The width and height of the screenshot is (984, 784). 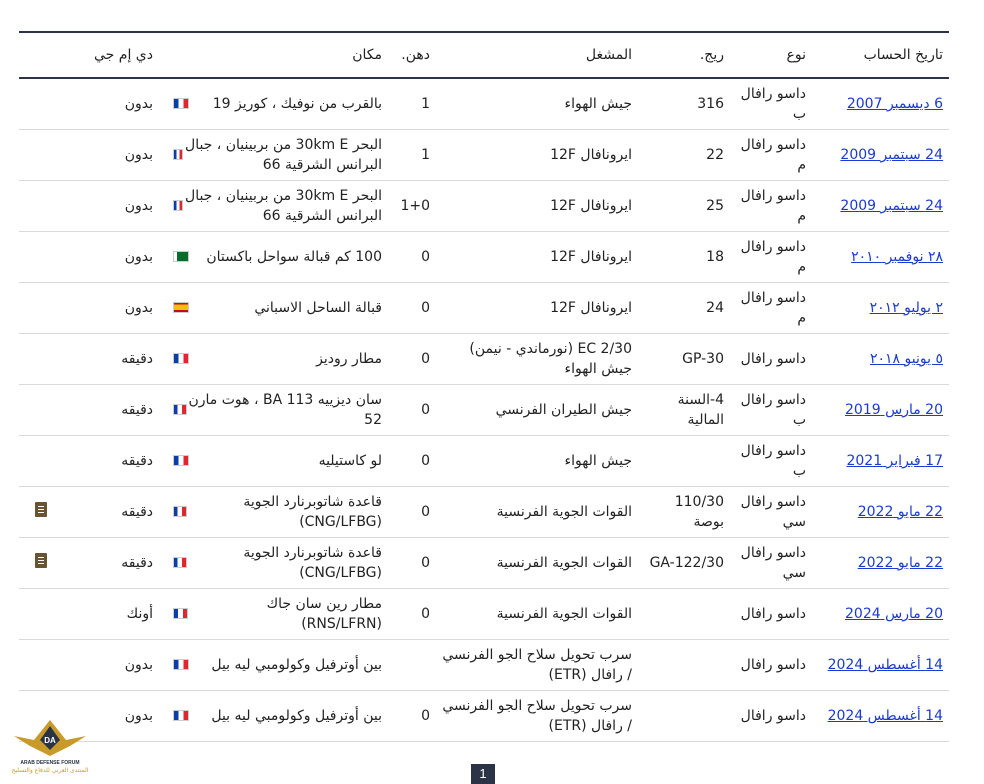 I want to click on location-text: قاعدة شاتوبرنارد الجوية (CNG/LFBG), so click(x=312, y=512).